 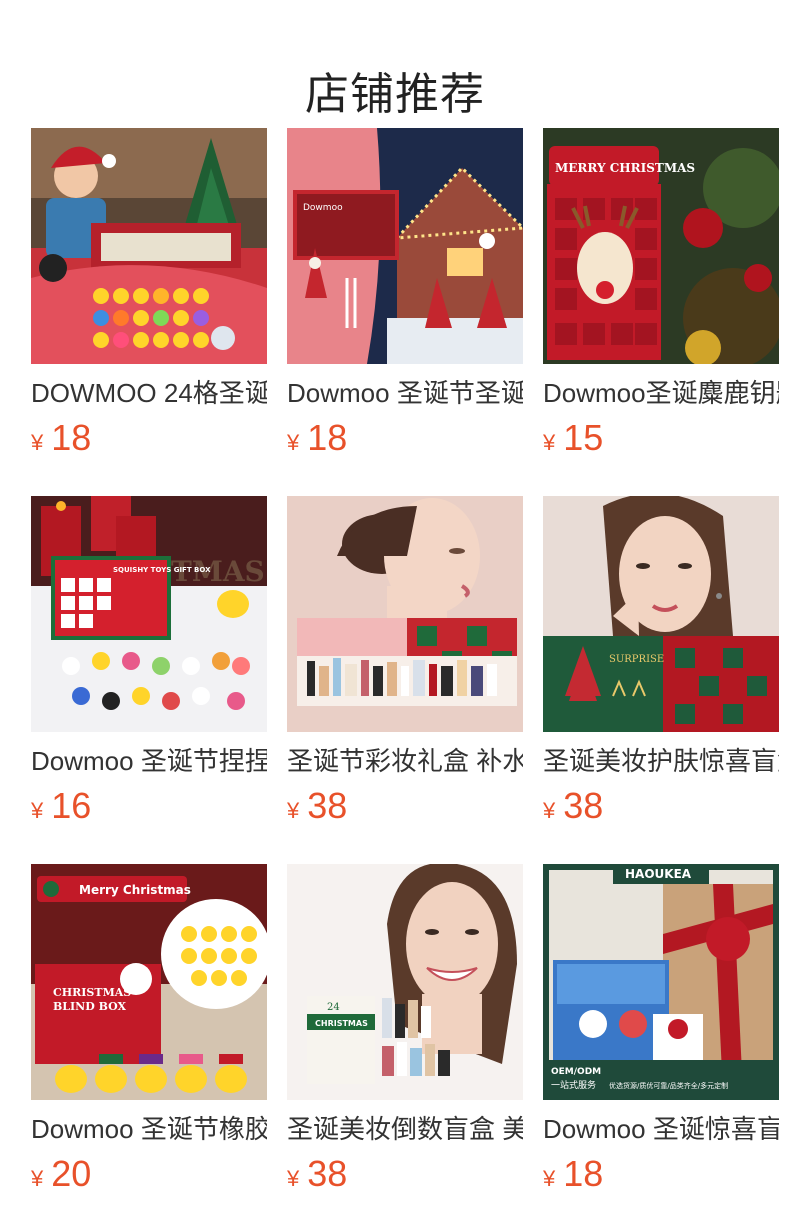 I want to click on product-image: MERRY CHRISTMAS, so click(x=661, y=246).